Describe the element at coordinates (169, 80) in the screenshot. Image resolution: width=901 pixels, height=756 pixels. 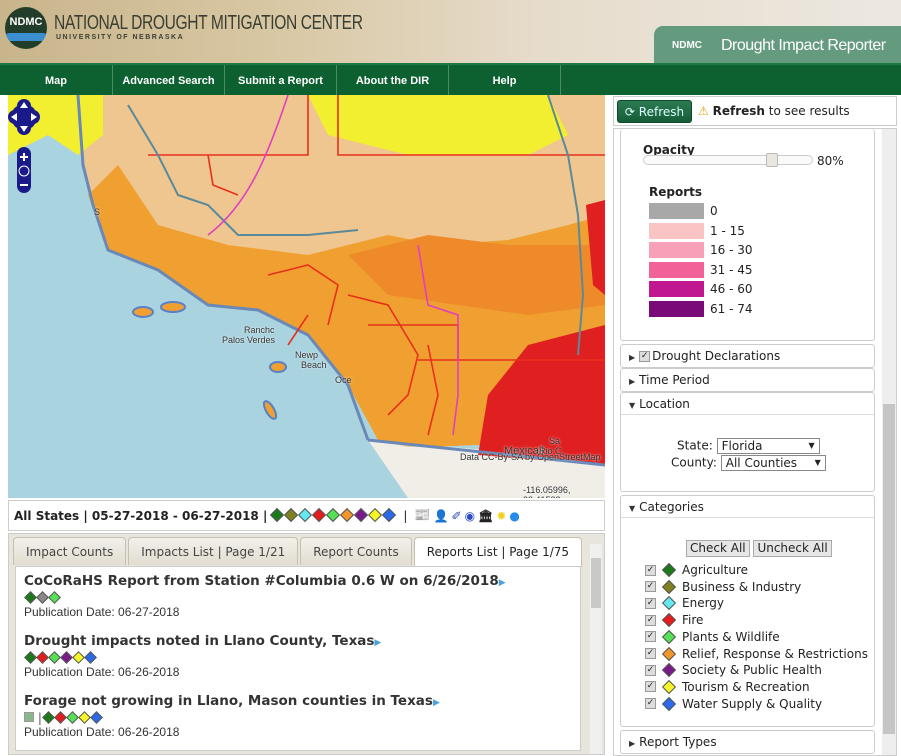
I see `nav-advanced-search: Advanced Search` at that location.